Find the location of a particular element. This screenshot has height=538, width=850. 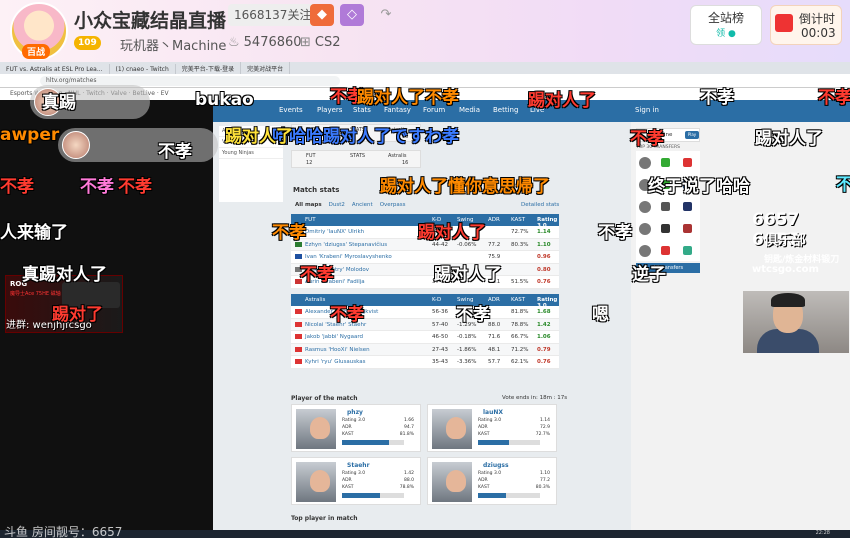

kast-value: 62.1% is located at coordinates (520, 362).